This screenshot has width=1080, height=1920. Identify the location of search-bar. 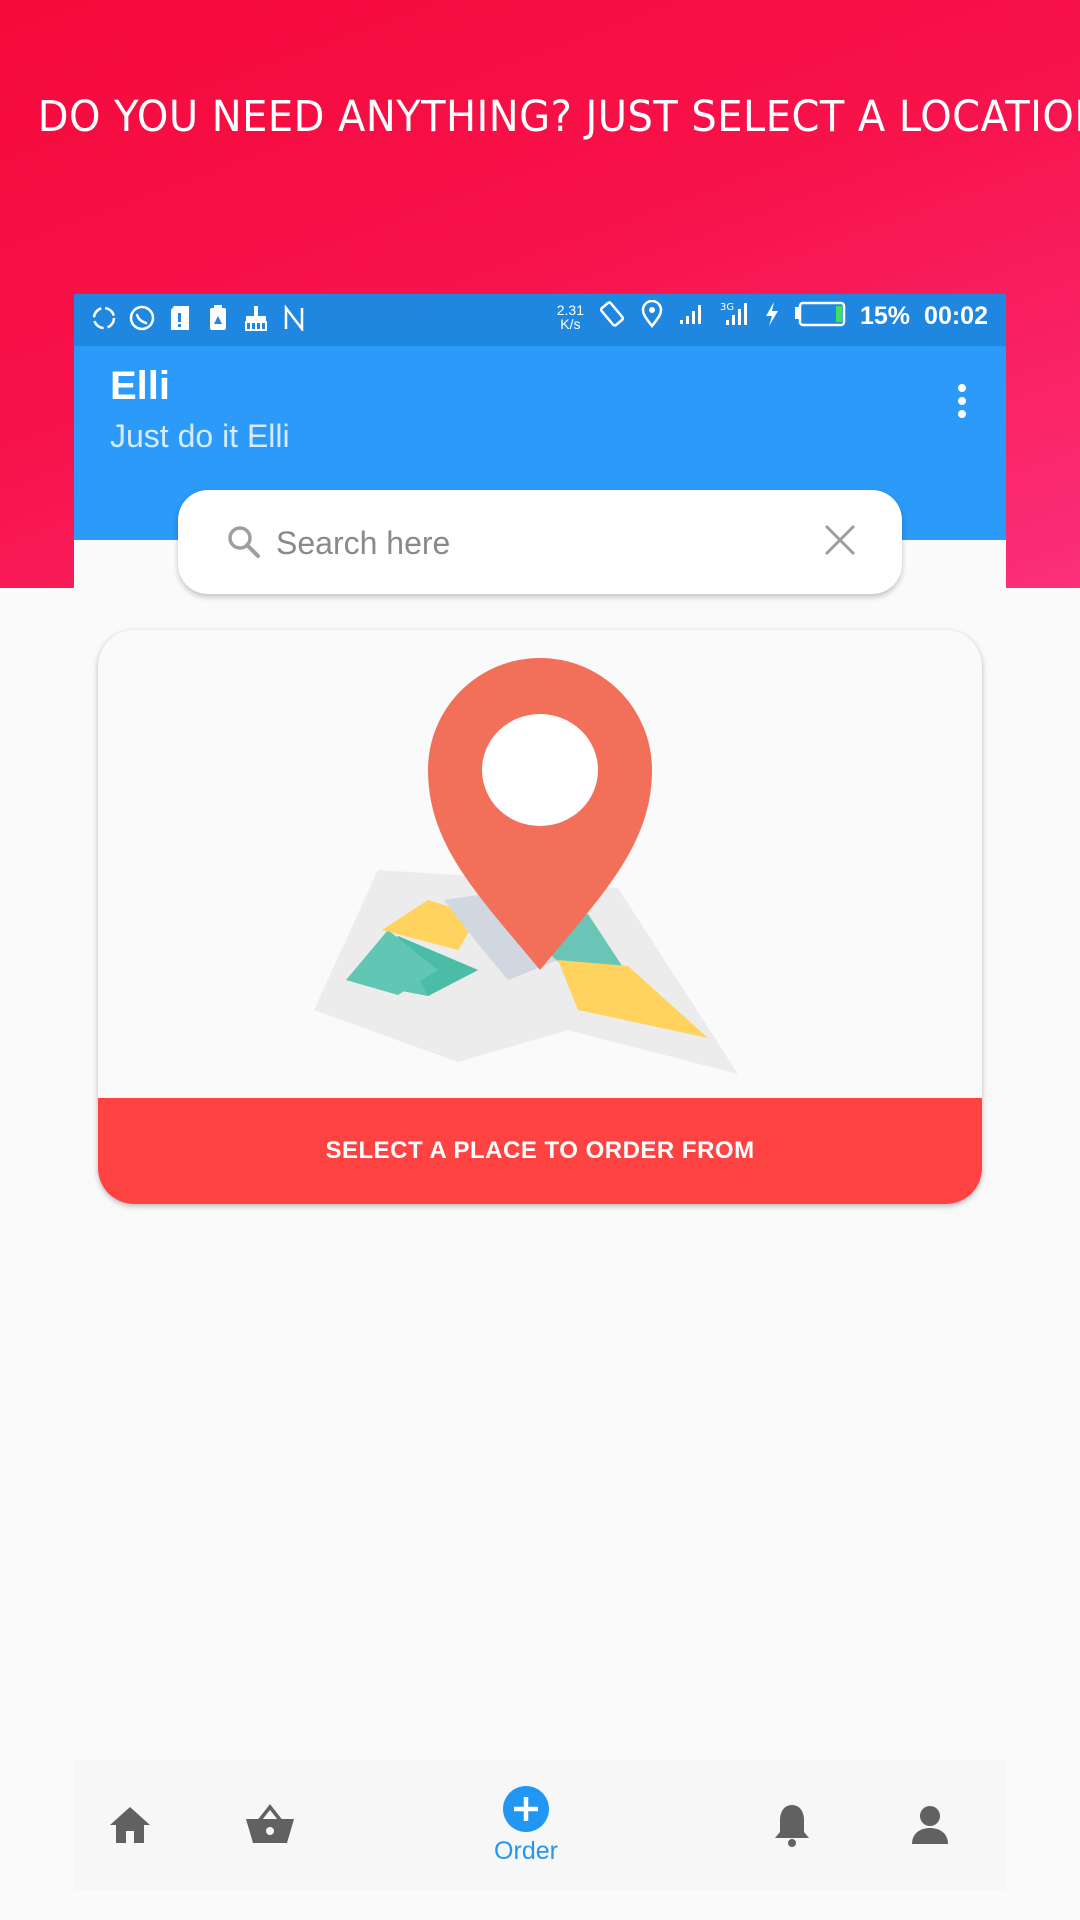
(540, 542).